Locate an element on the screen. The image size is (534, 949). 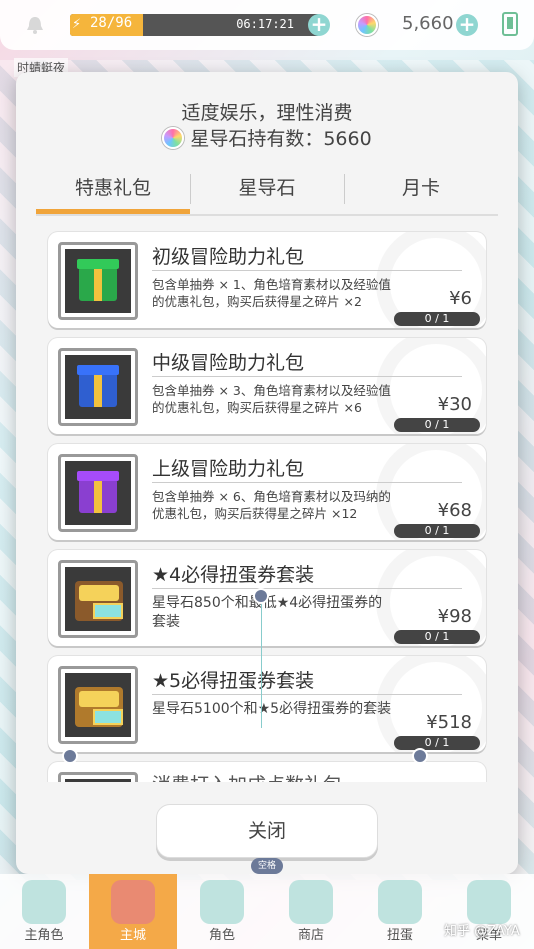
add-stamina-button: + is located at coordinates (319, 25).